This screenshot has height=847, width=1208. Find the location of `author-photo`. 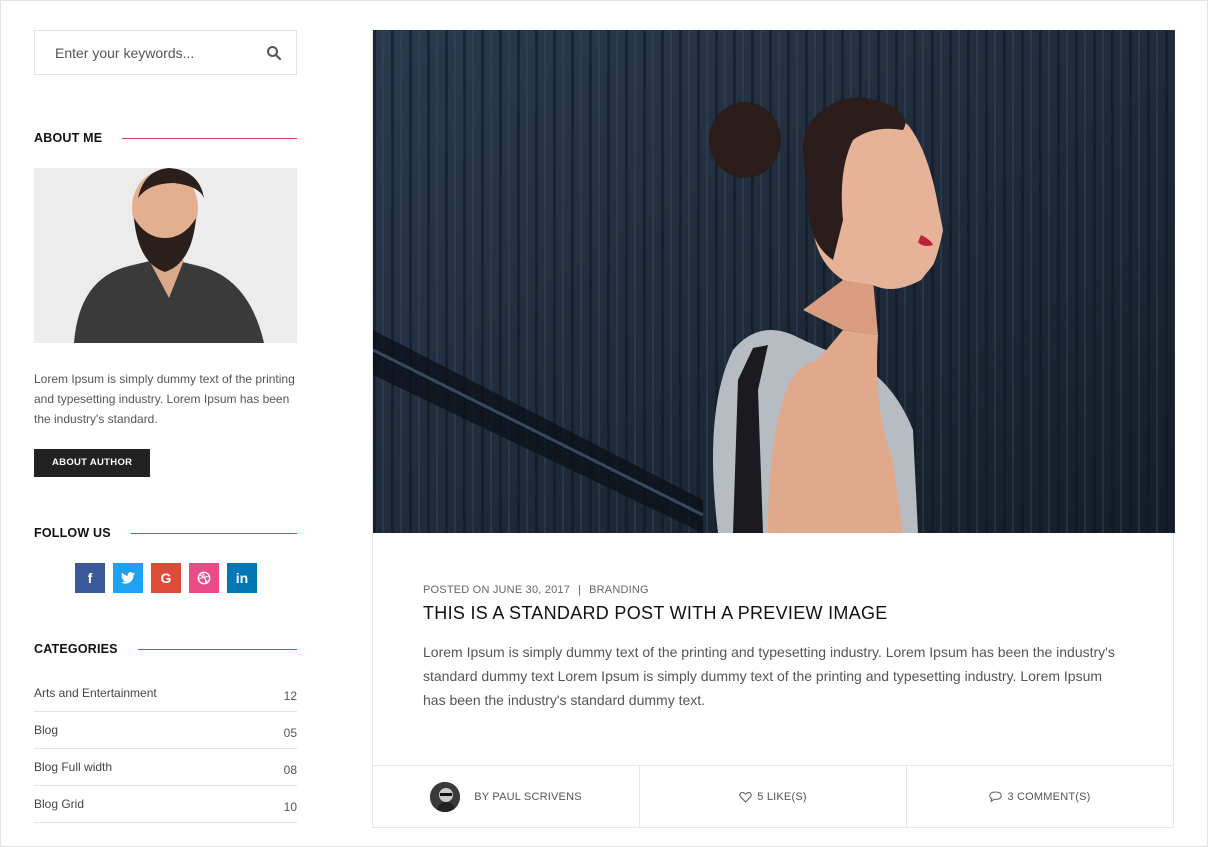

author-photo is located at coordinates (165, 255).